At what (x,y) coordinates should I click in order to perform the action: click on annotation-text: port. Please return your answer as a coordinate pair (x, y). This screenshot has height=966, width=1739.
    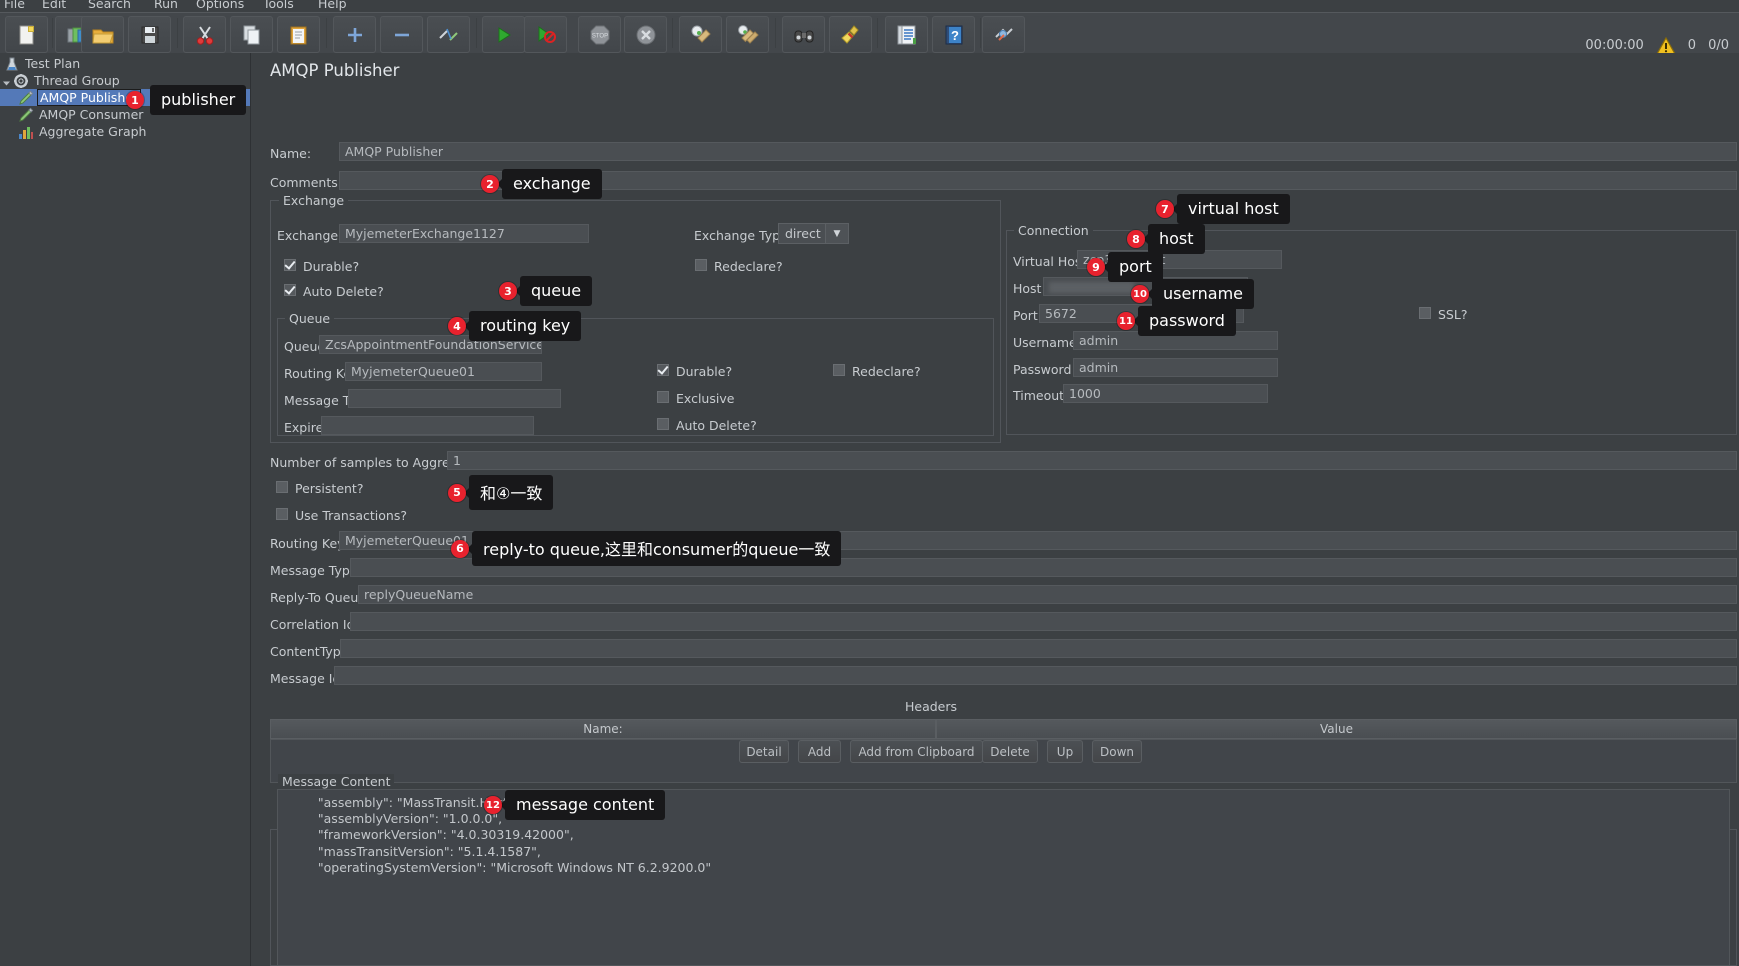
    Looking at the image, I should click on (1133, 267).